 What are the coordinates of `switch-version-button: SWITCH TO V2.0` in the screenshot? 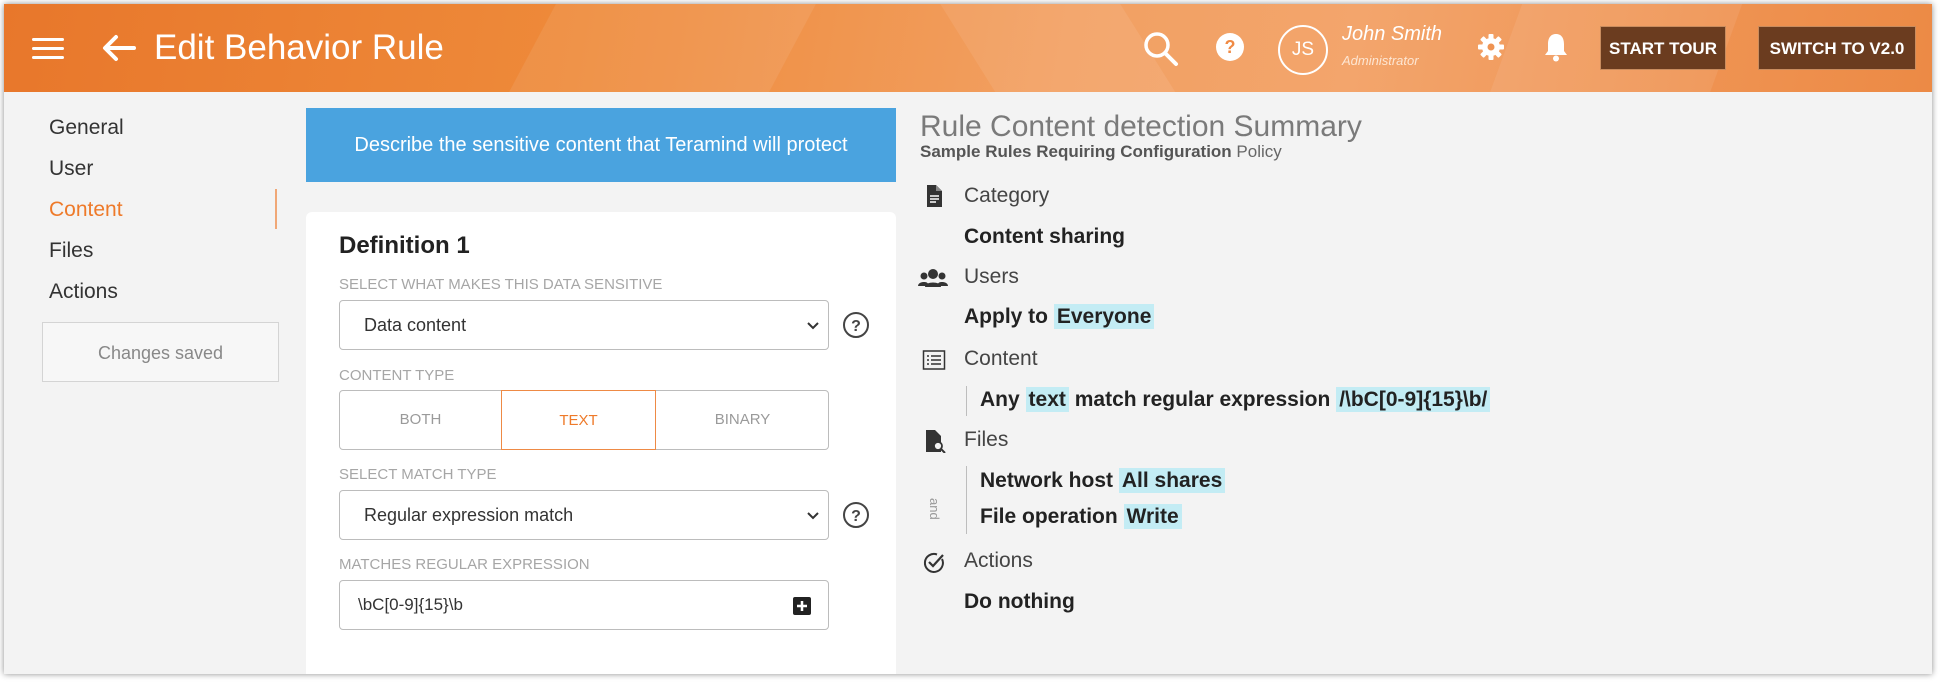 It's located at (1837, 48).